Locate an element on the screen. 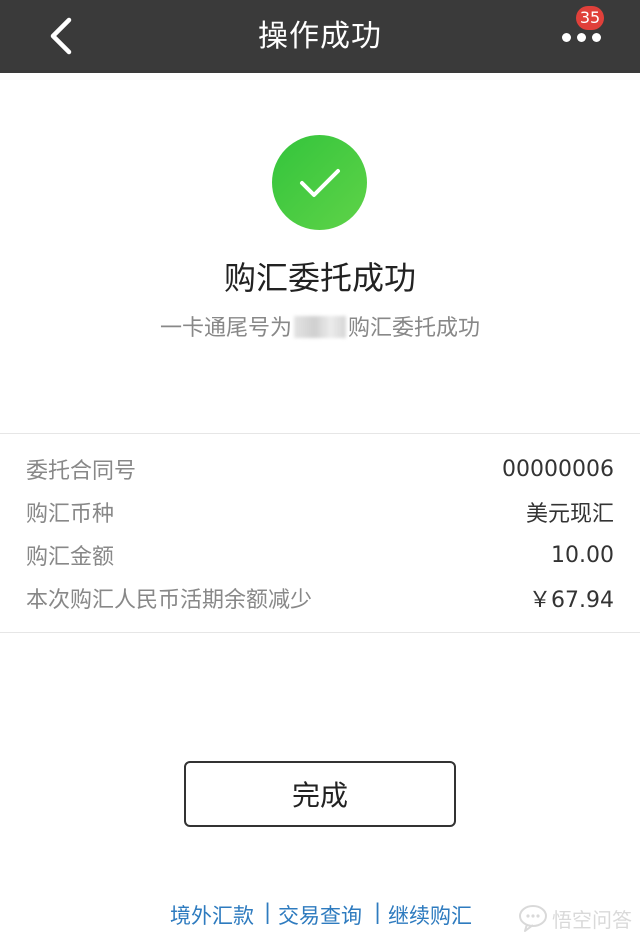 This screenshot has height=942, width=640. detail-label: 购汇金额 is located at coordinates (70, 557).